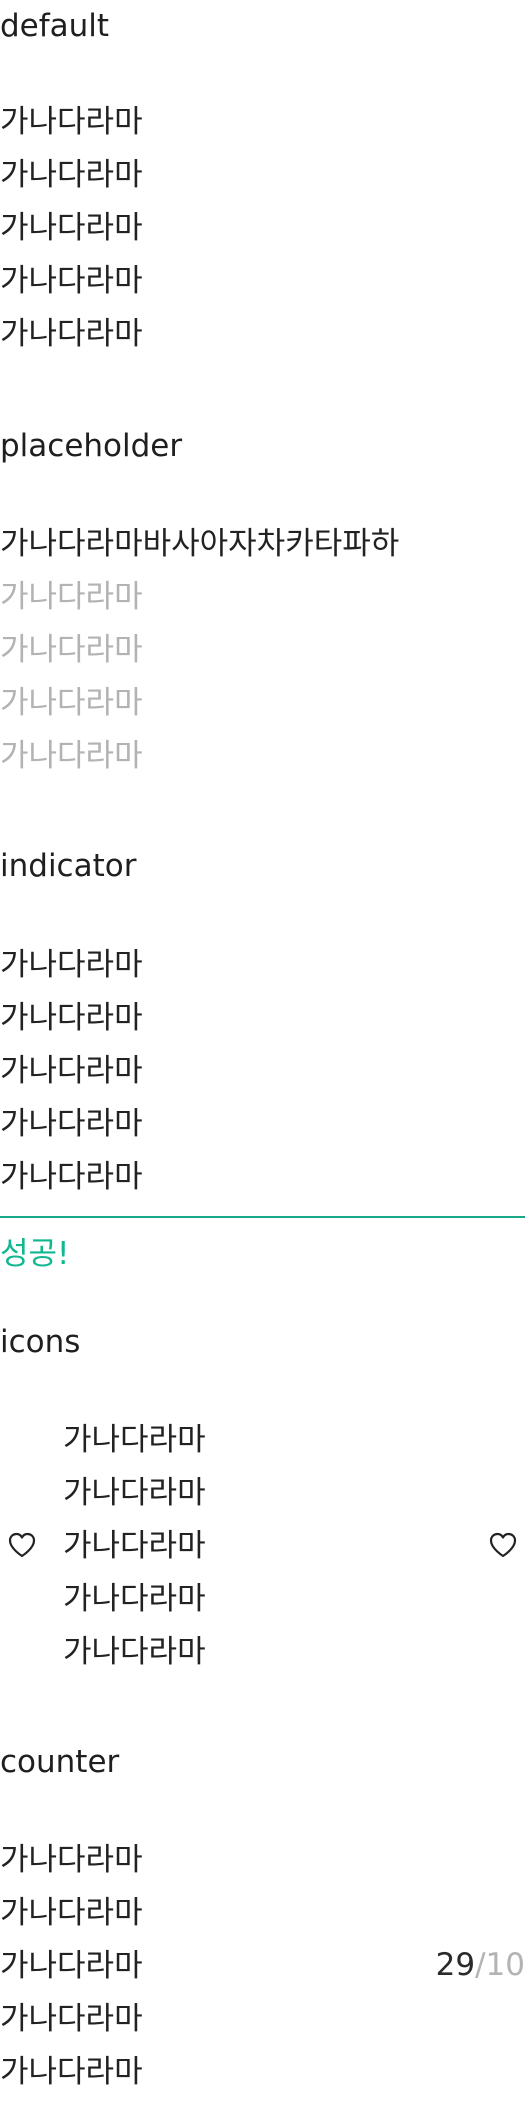 The image size is (525, 2118). What do you see at coordinates (200, 544) in the screenshot?
I see `textarea-value-line: 가나다라마바사아자차카타파하` at bounding box center [200, 544].